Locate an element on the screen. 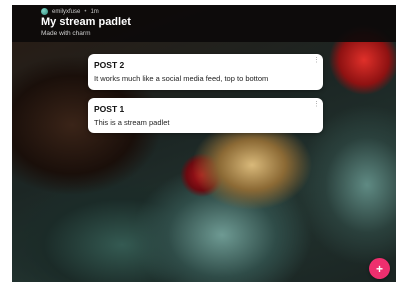 This screenshot has height=282, width=396. post-title: POST 2 is located at coordinates (109, 65).